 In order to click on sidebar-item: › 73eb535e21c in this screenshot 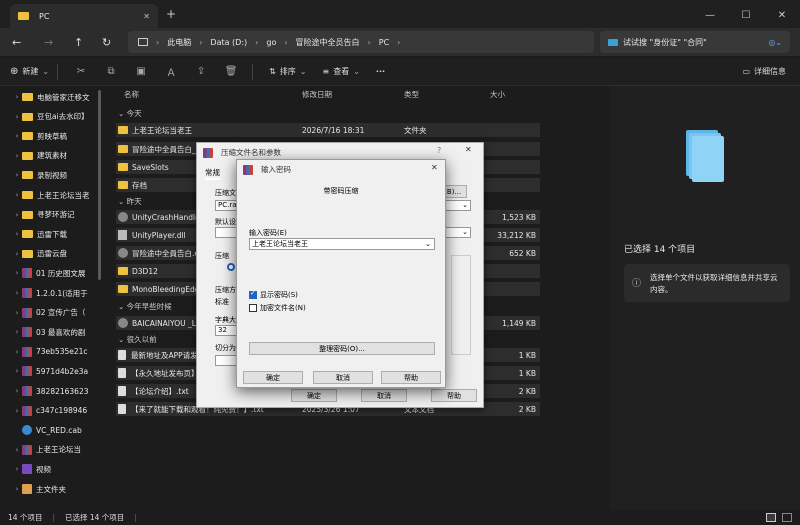, I will do `click(50, 352)`.